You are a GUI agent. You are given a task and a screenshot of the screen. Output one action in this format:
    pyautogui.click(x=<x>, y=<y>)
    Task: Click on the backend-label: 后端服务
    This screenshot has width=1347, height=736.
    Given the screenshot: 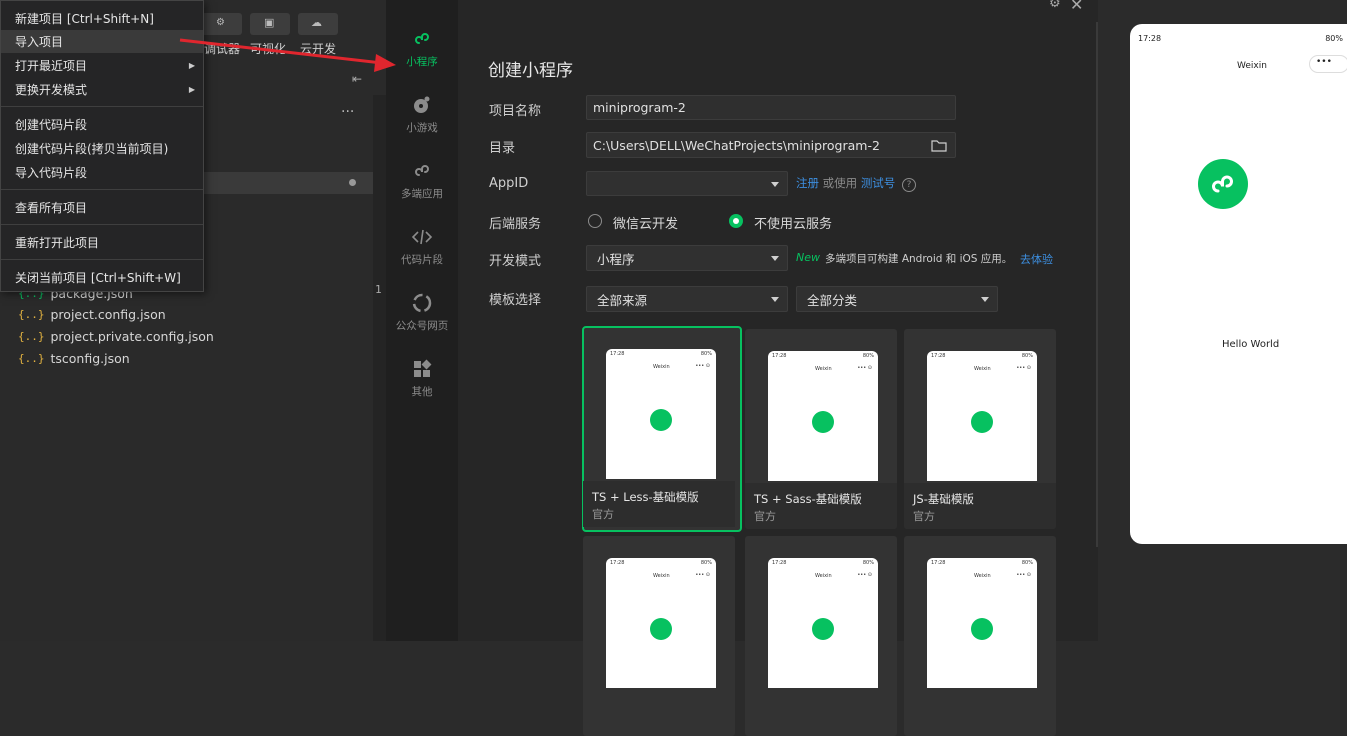 What is the action you would take?
    pyautogui.click(x=515, y=224)
    